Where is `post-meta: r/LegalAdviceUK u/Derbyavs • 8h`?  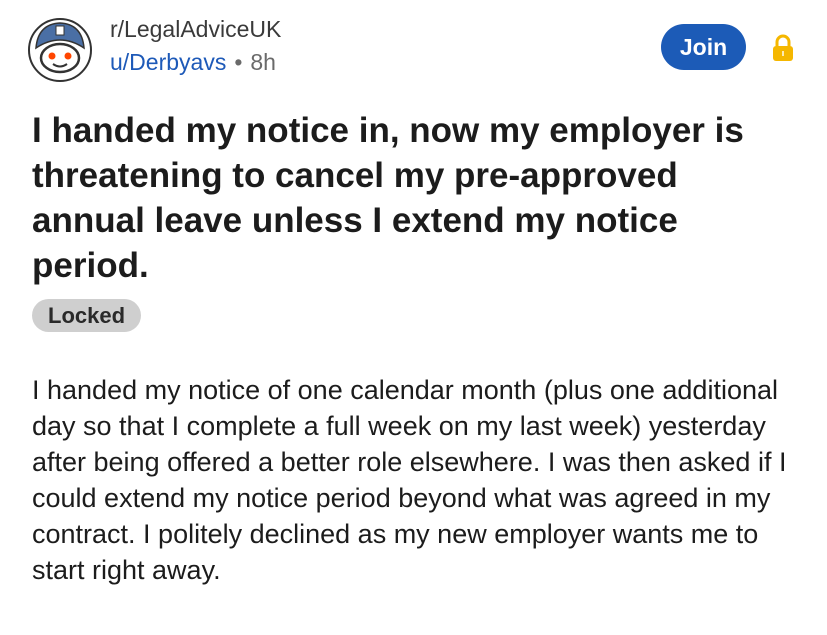
post-meta: r/LegalAdviceUK u/Derbyavs • 8h is located at coordinates (195, 45).